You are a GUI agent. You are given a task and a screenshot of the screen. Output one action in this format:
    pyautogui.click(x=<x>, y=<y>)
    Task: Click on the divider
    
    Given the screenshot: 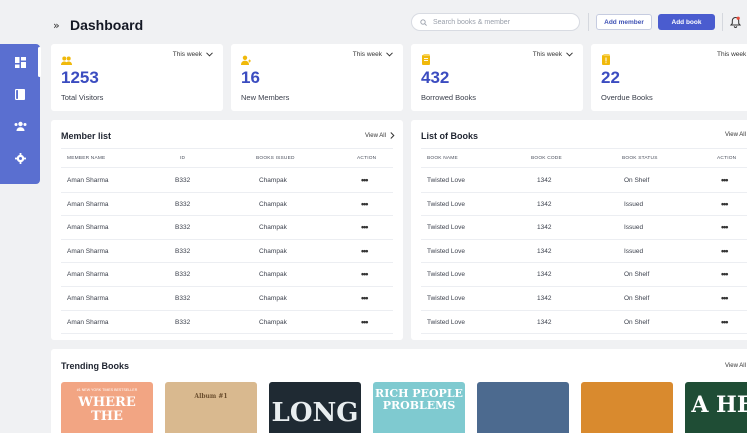 What is the action you would take?
    pyautogui.click(x=588, y=22)
    